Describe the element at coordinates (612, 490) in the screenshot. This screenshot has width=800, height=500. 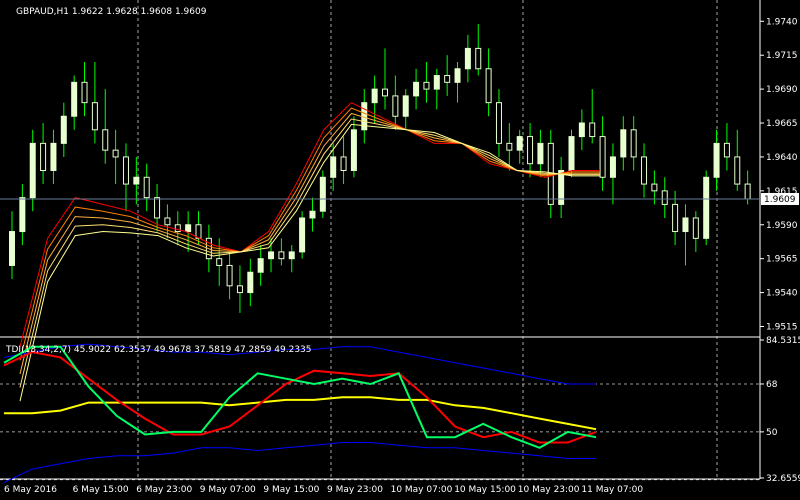
I see `time-label: 11 May 07:00` at that location.